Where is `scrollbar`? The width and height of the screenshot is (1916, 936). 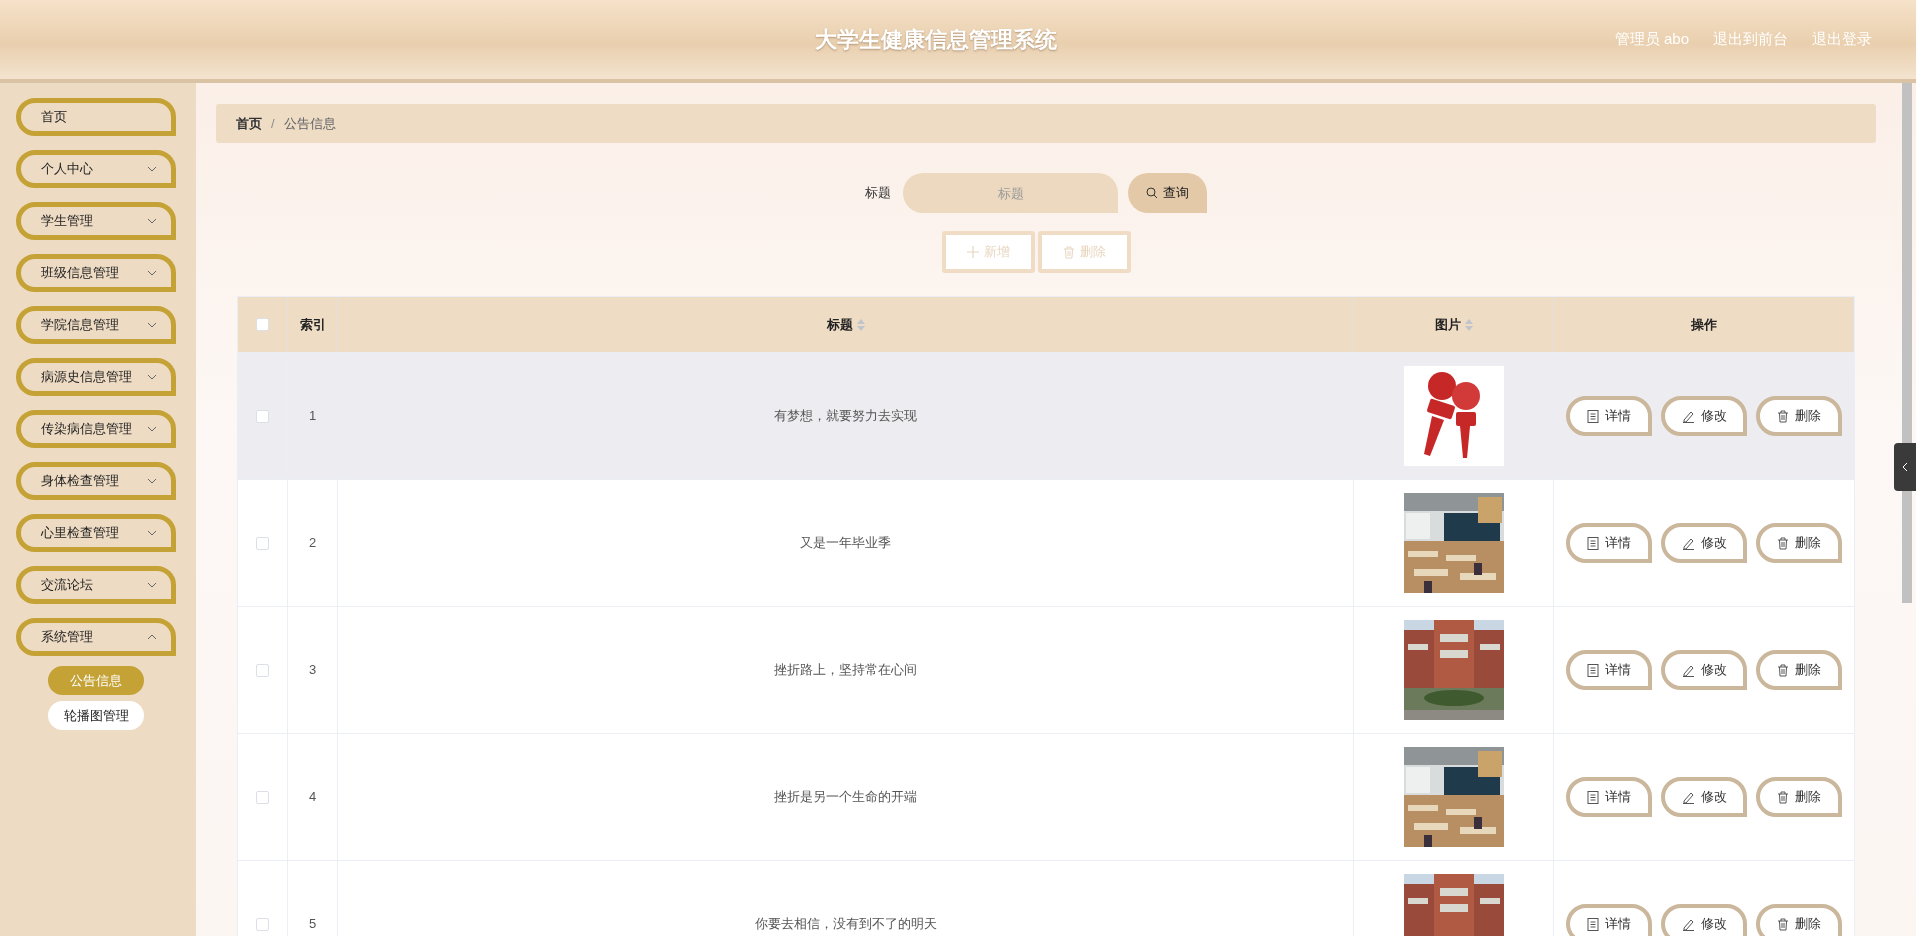
scrollbar is located at coordinates (1907, 343).